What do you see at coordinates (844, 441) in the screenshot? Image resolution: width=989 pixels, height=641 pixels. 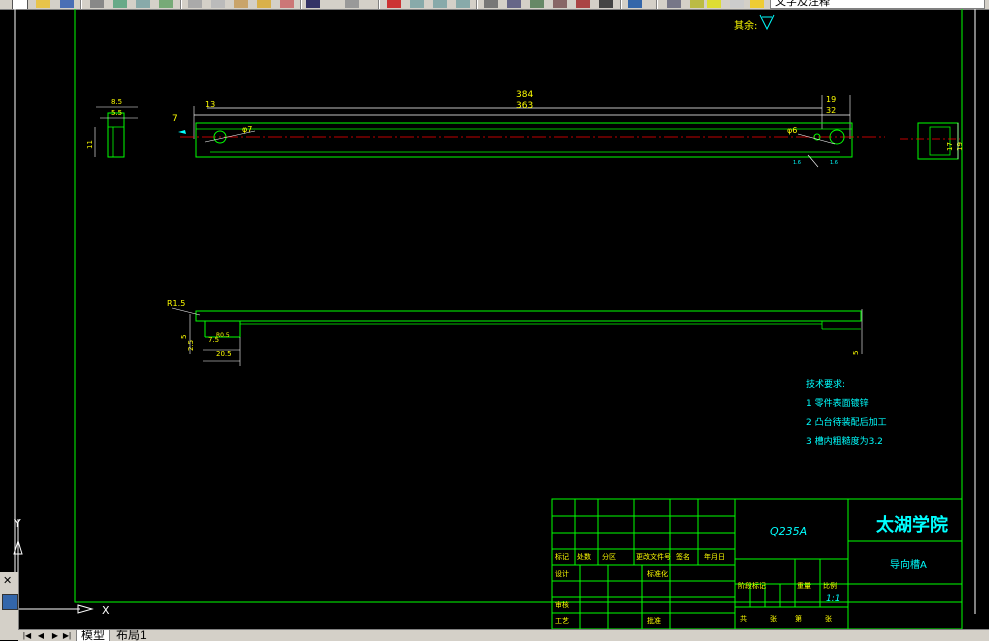 I see `svg-text: 3 槽内粗糙度为3.2` at bounding box center [844, 441].